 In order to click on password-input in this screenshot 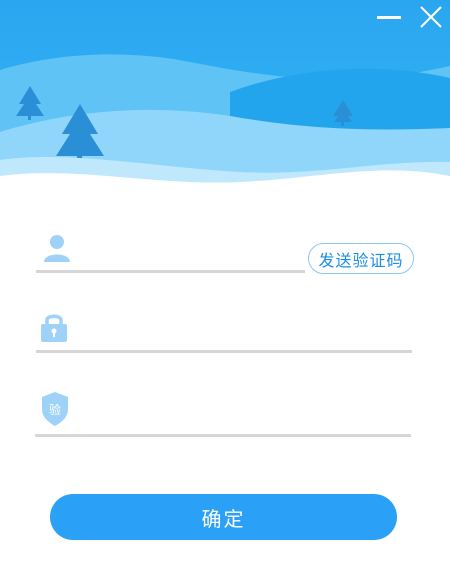, I will do `click(244, 332)`.